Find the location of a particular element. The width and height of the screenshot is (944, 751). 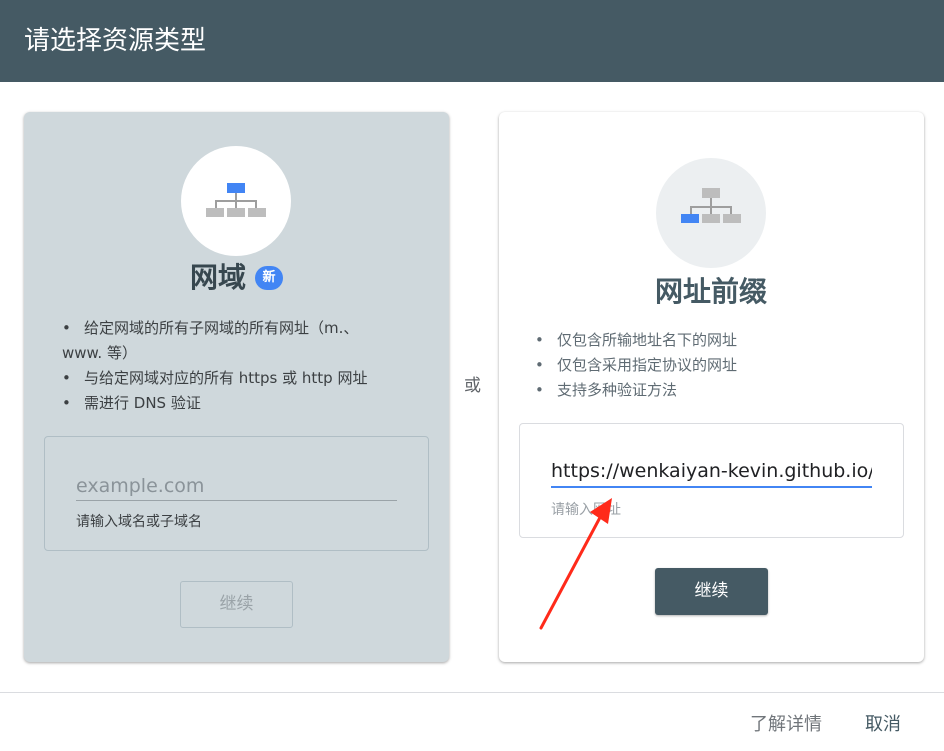

learn-more-link: 了解详情 is located at coordinates (786, 725).